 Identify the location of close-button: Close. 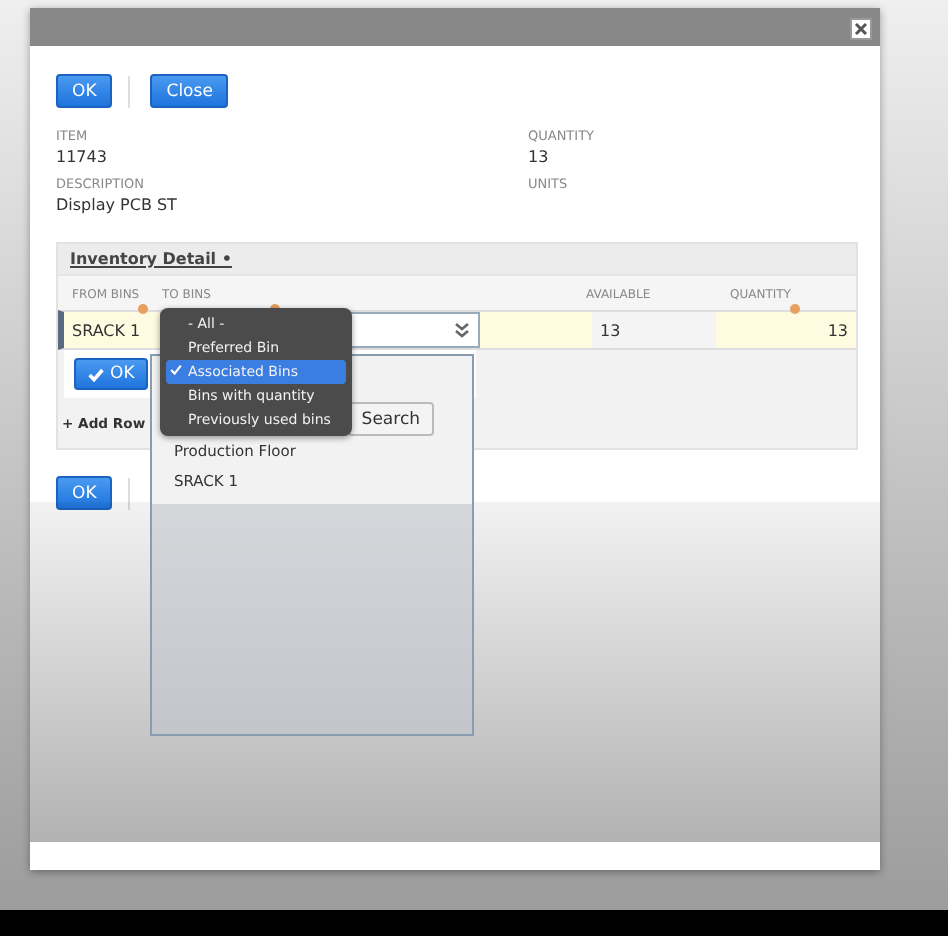
(189, 91).